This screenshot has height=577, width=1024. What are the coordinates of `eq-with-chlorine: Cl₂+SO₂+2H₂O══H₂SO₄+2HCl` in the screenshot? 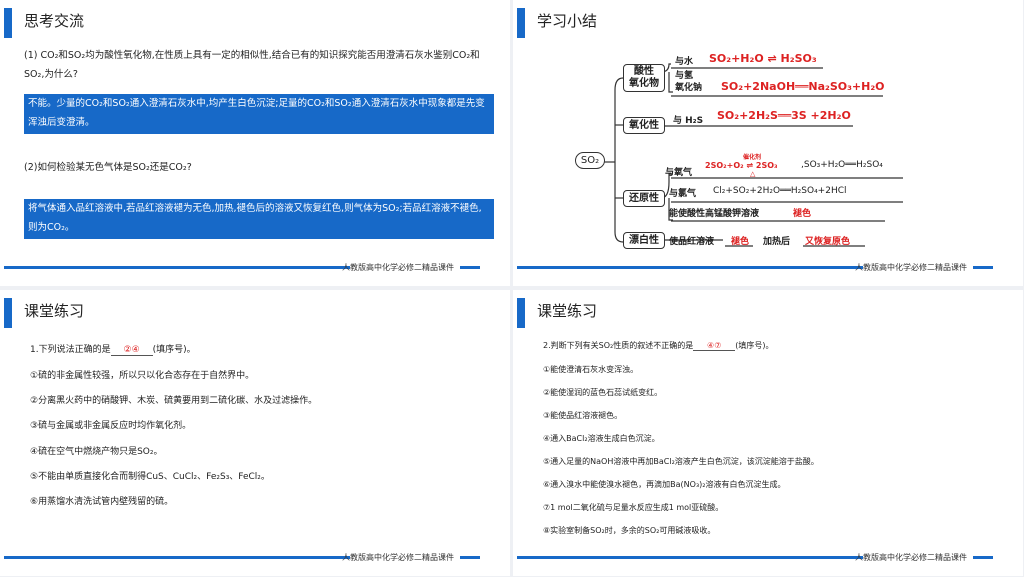 It's located at (780, 191).